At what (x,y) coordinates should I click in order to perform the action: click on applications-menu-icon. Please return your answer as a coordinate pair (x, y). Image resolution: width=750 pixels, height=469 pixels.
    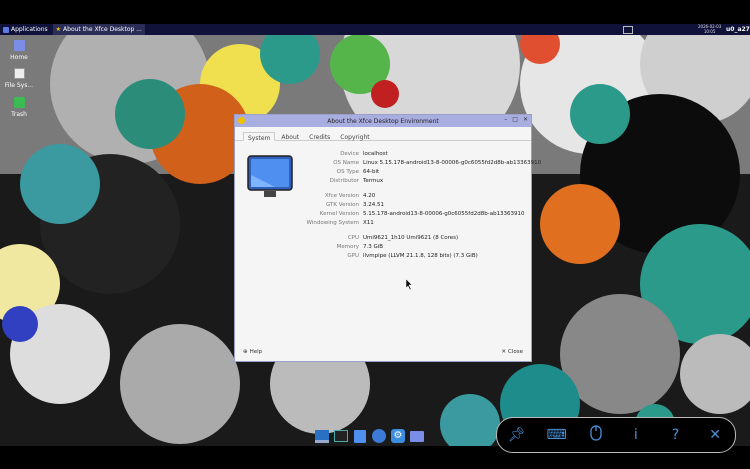
    Looking at the image, I should click on (6, 29).